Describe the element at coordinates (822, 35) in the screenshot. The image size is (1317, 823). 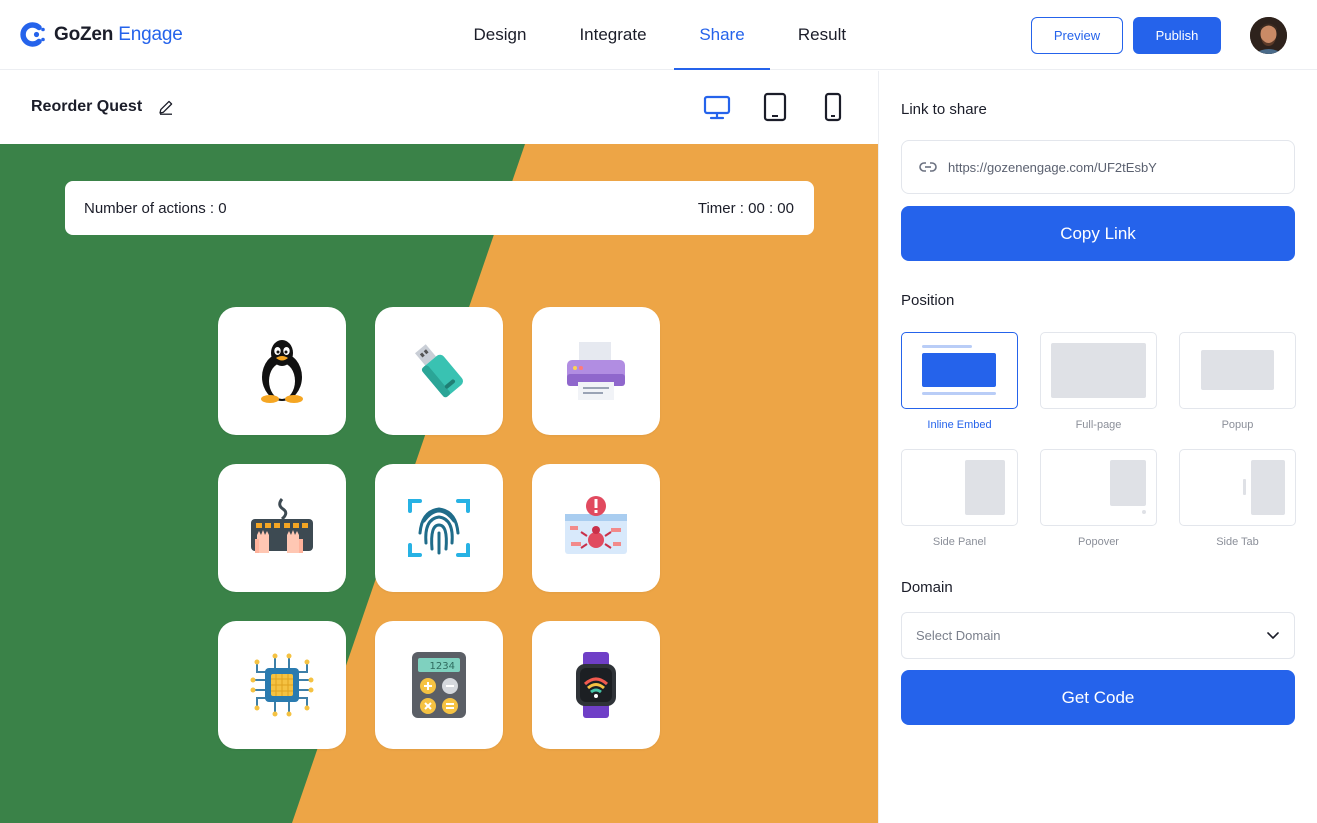
I see `tab-result: Result` at that location.